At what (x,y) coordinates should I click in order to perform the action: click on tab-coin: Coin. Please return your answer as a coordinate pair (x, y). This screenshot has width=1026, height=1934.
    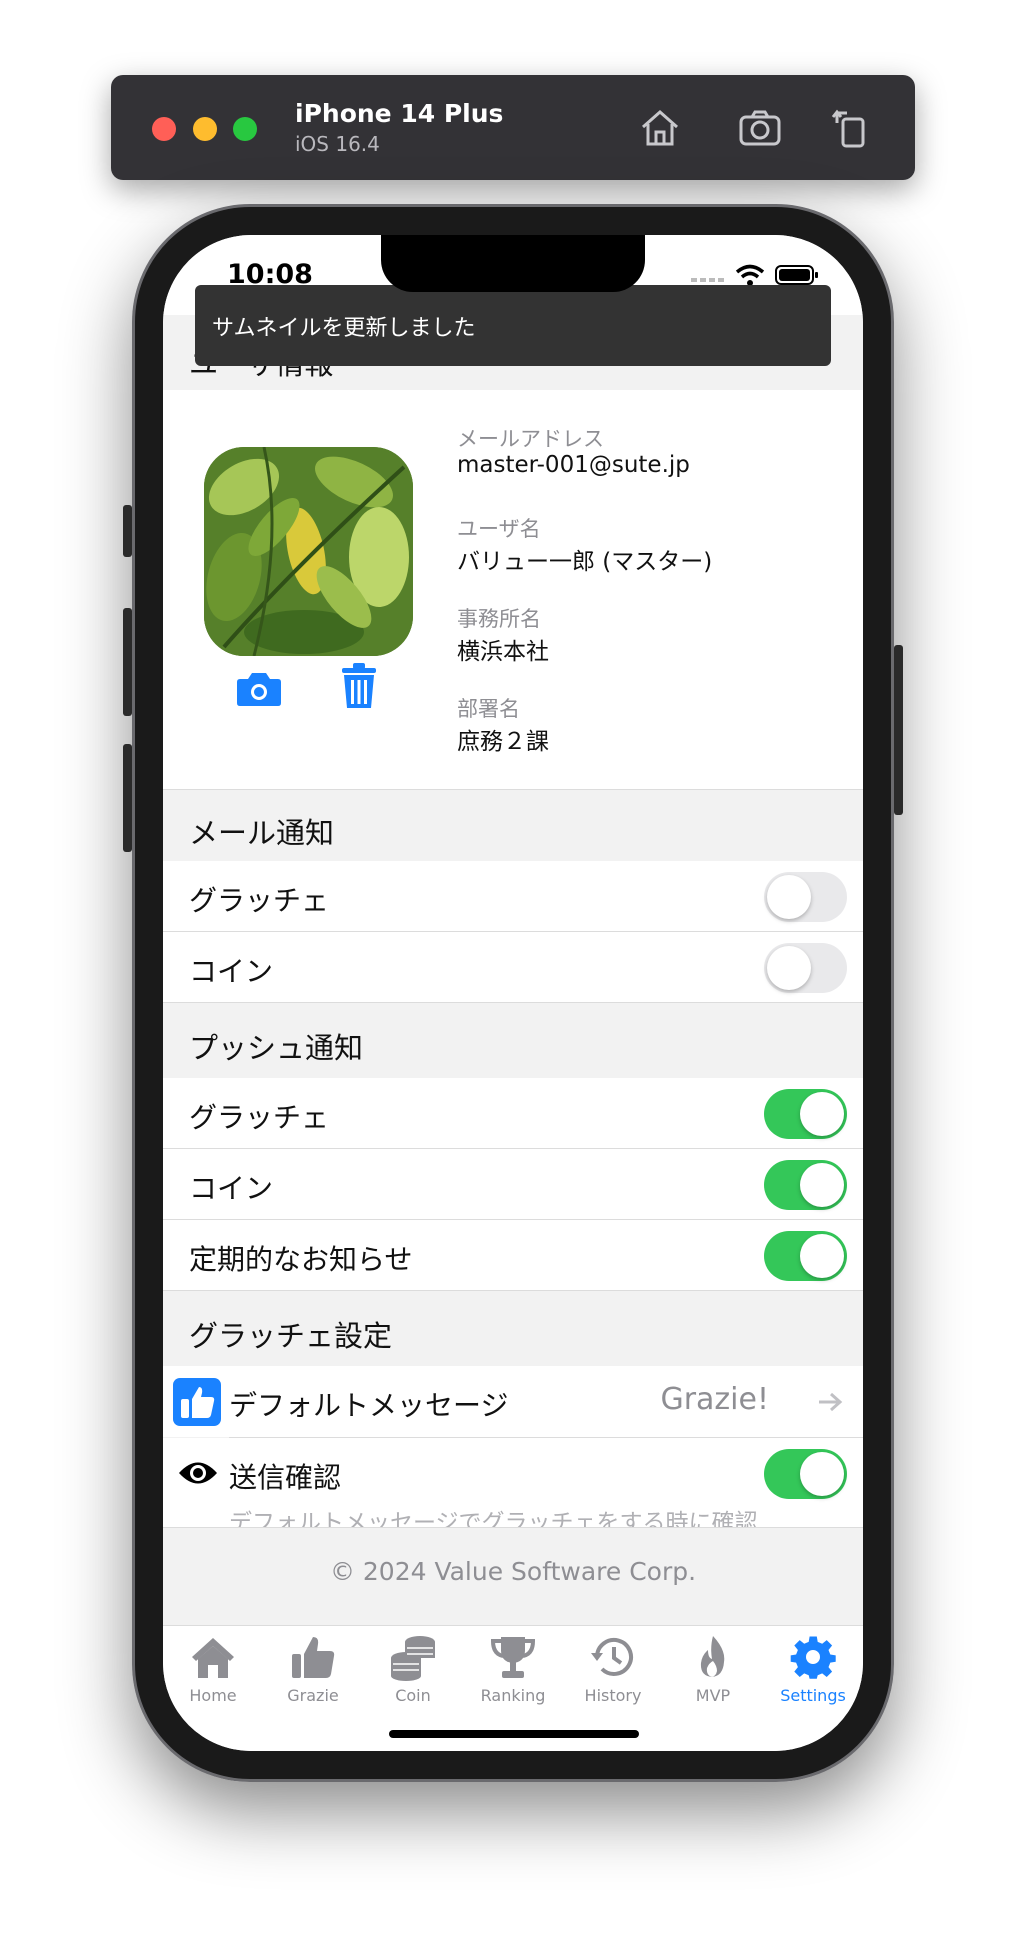
    Looking at the image, I should click on (413, 1666).